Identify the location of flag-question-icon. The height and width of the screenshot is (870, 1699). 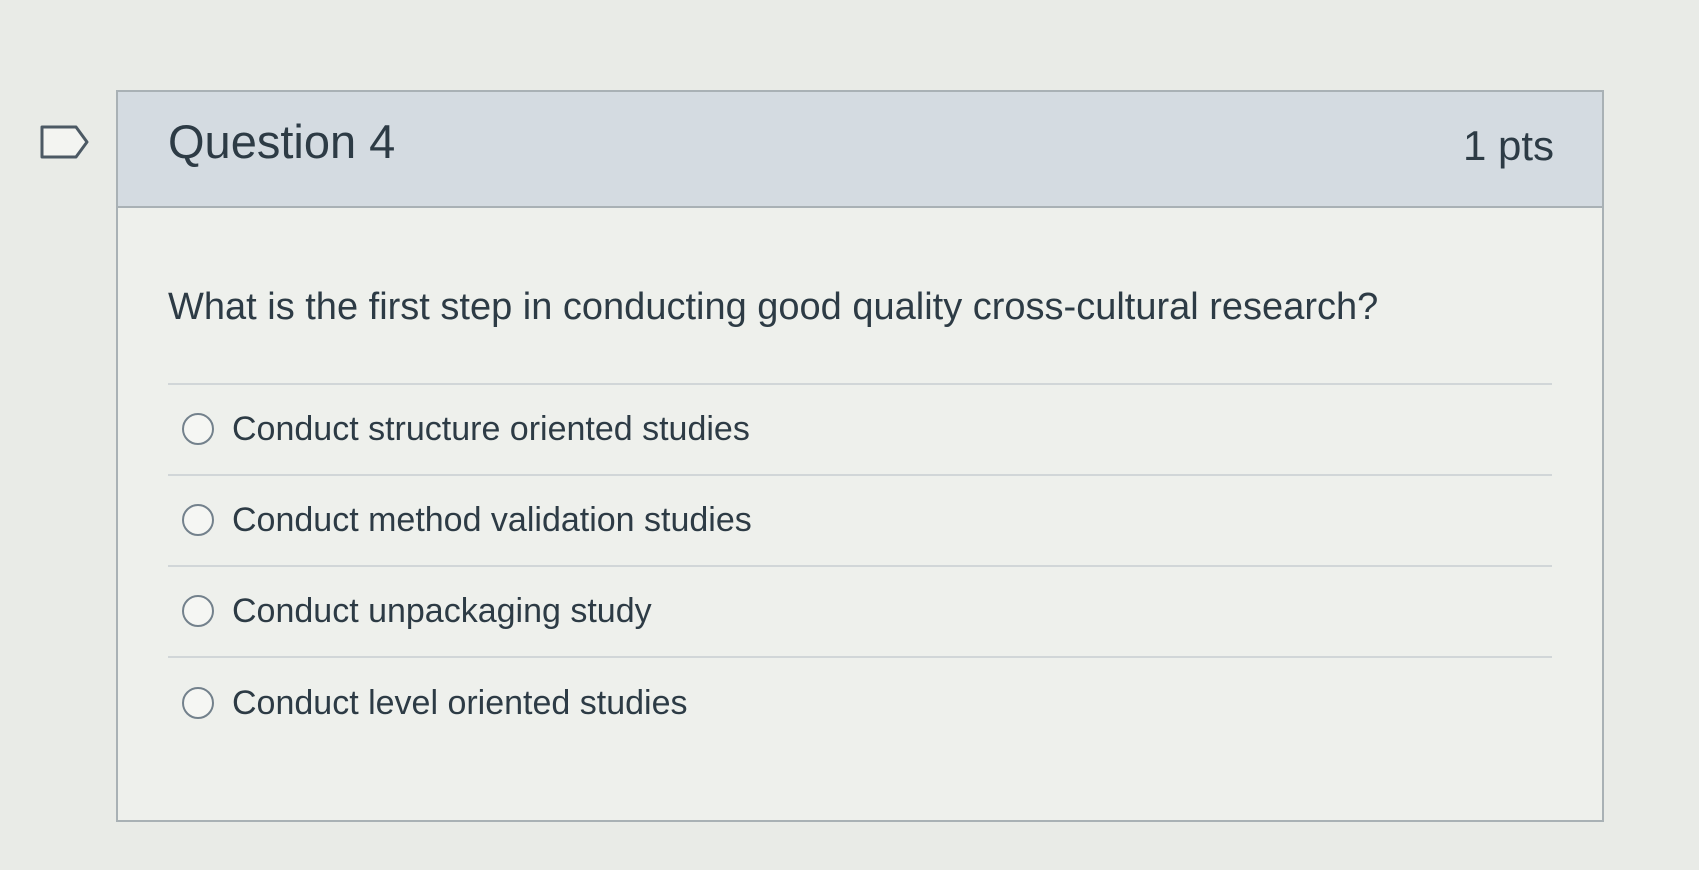
(65, 142).